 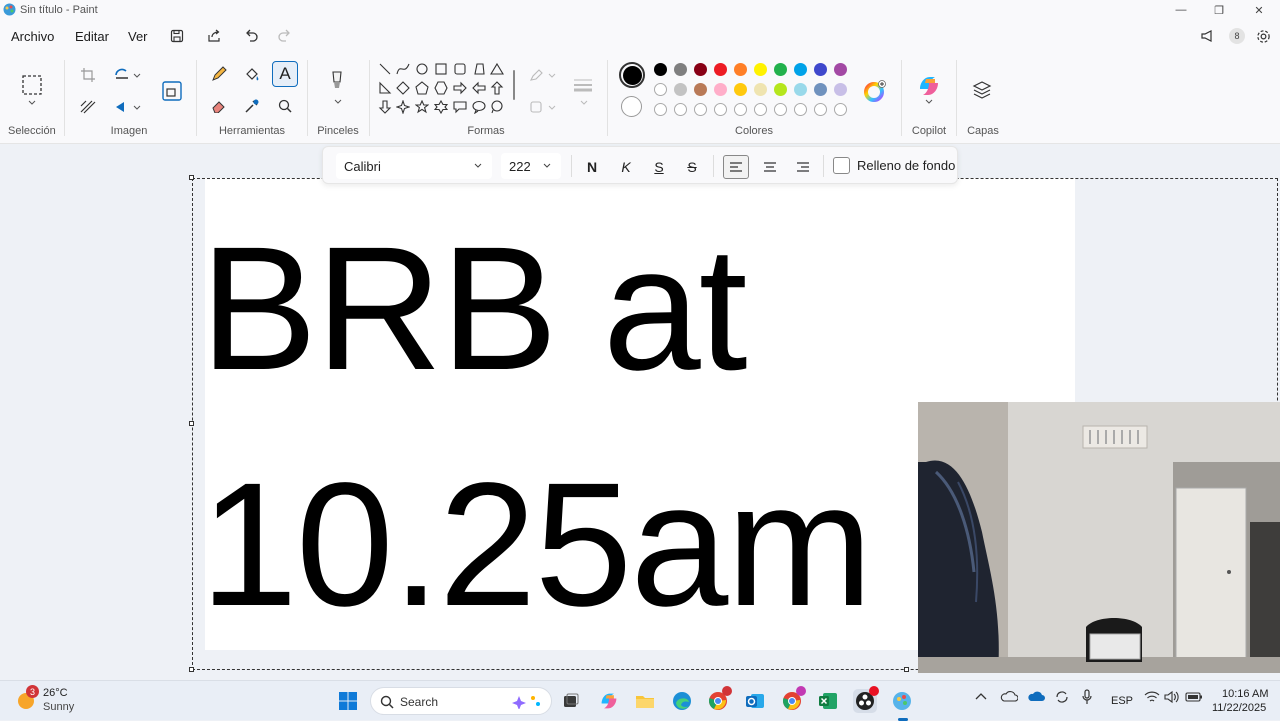 What do you see at coordinates (929, 101) in the screenshot?
I see `copilot-chevron-icon` at bounding box center [929, 101].